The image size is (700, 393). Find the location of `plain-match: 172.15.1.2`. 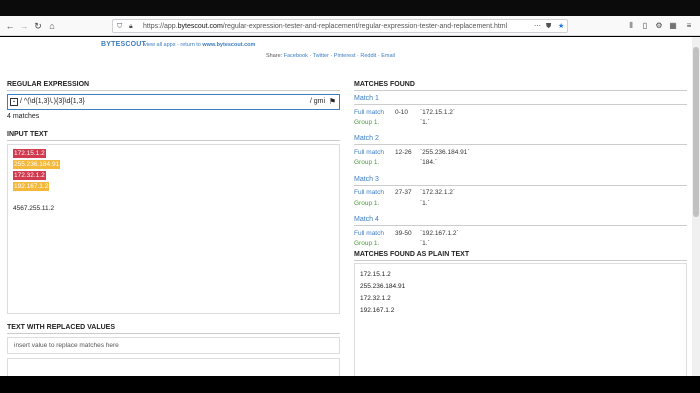

plain-match: 172.15.1.2 is located at coordinates (375, 274).